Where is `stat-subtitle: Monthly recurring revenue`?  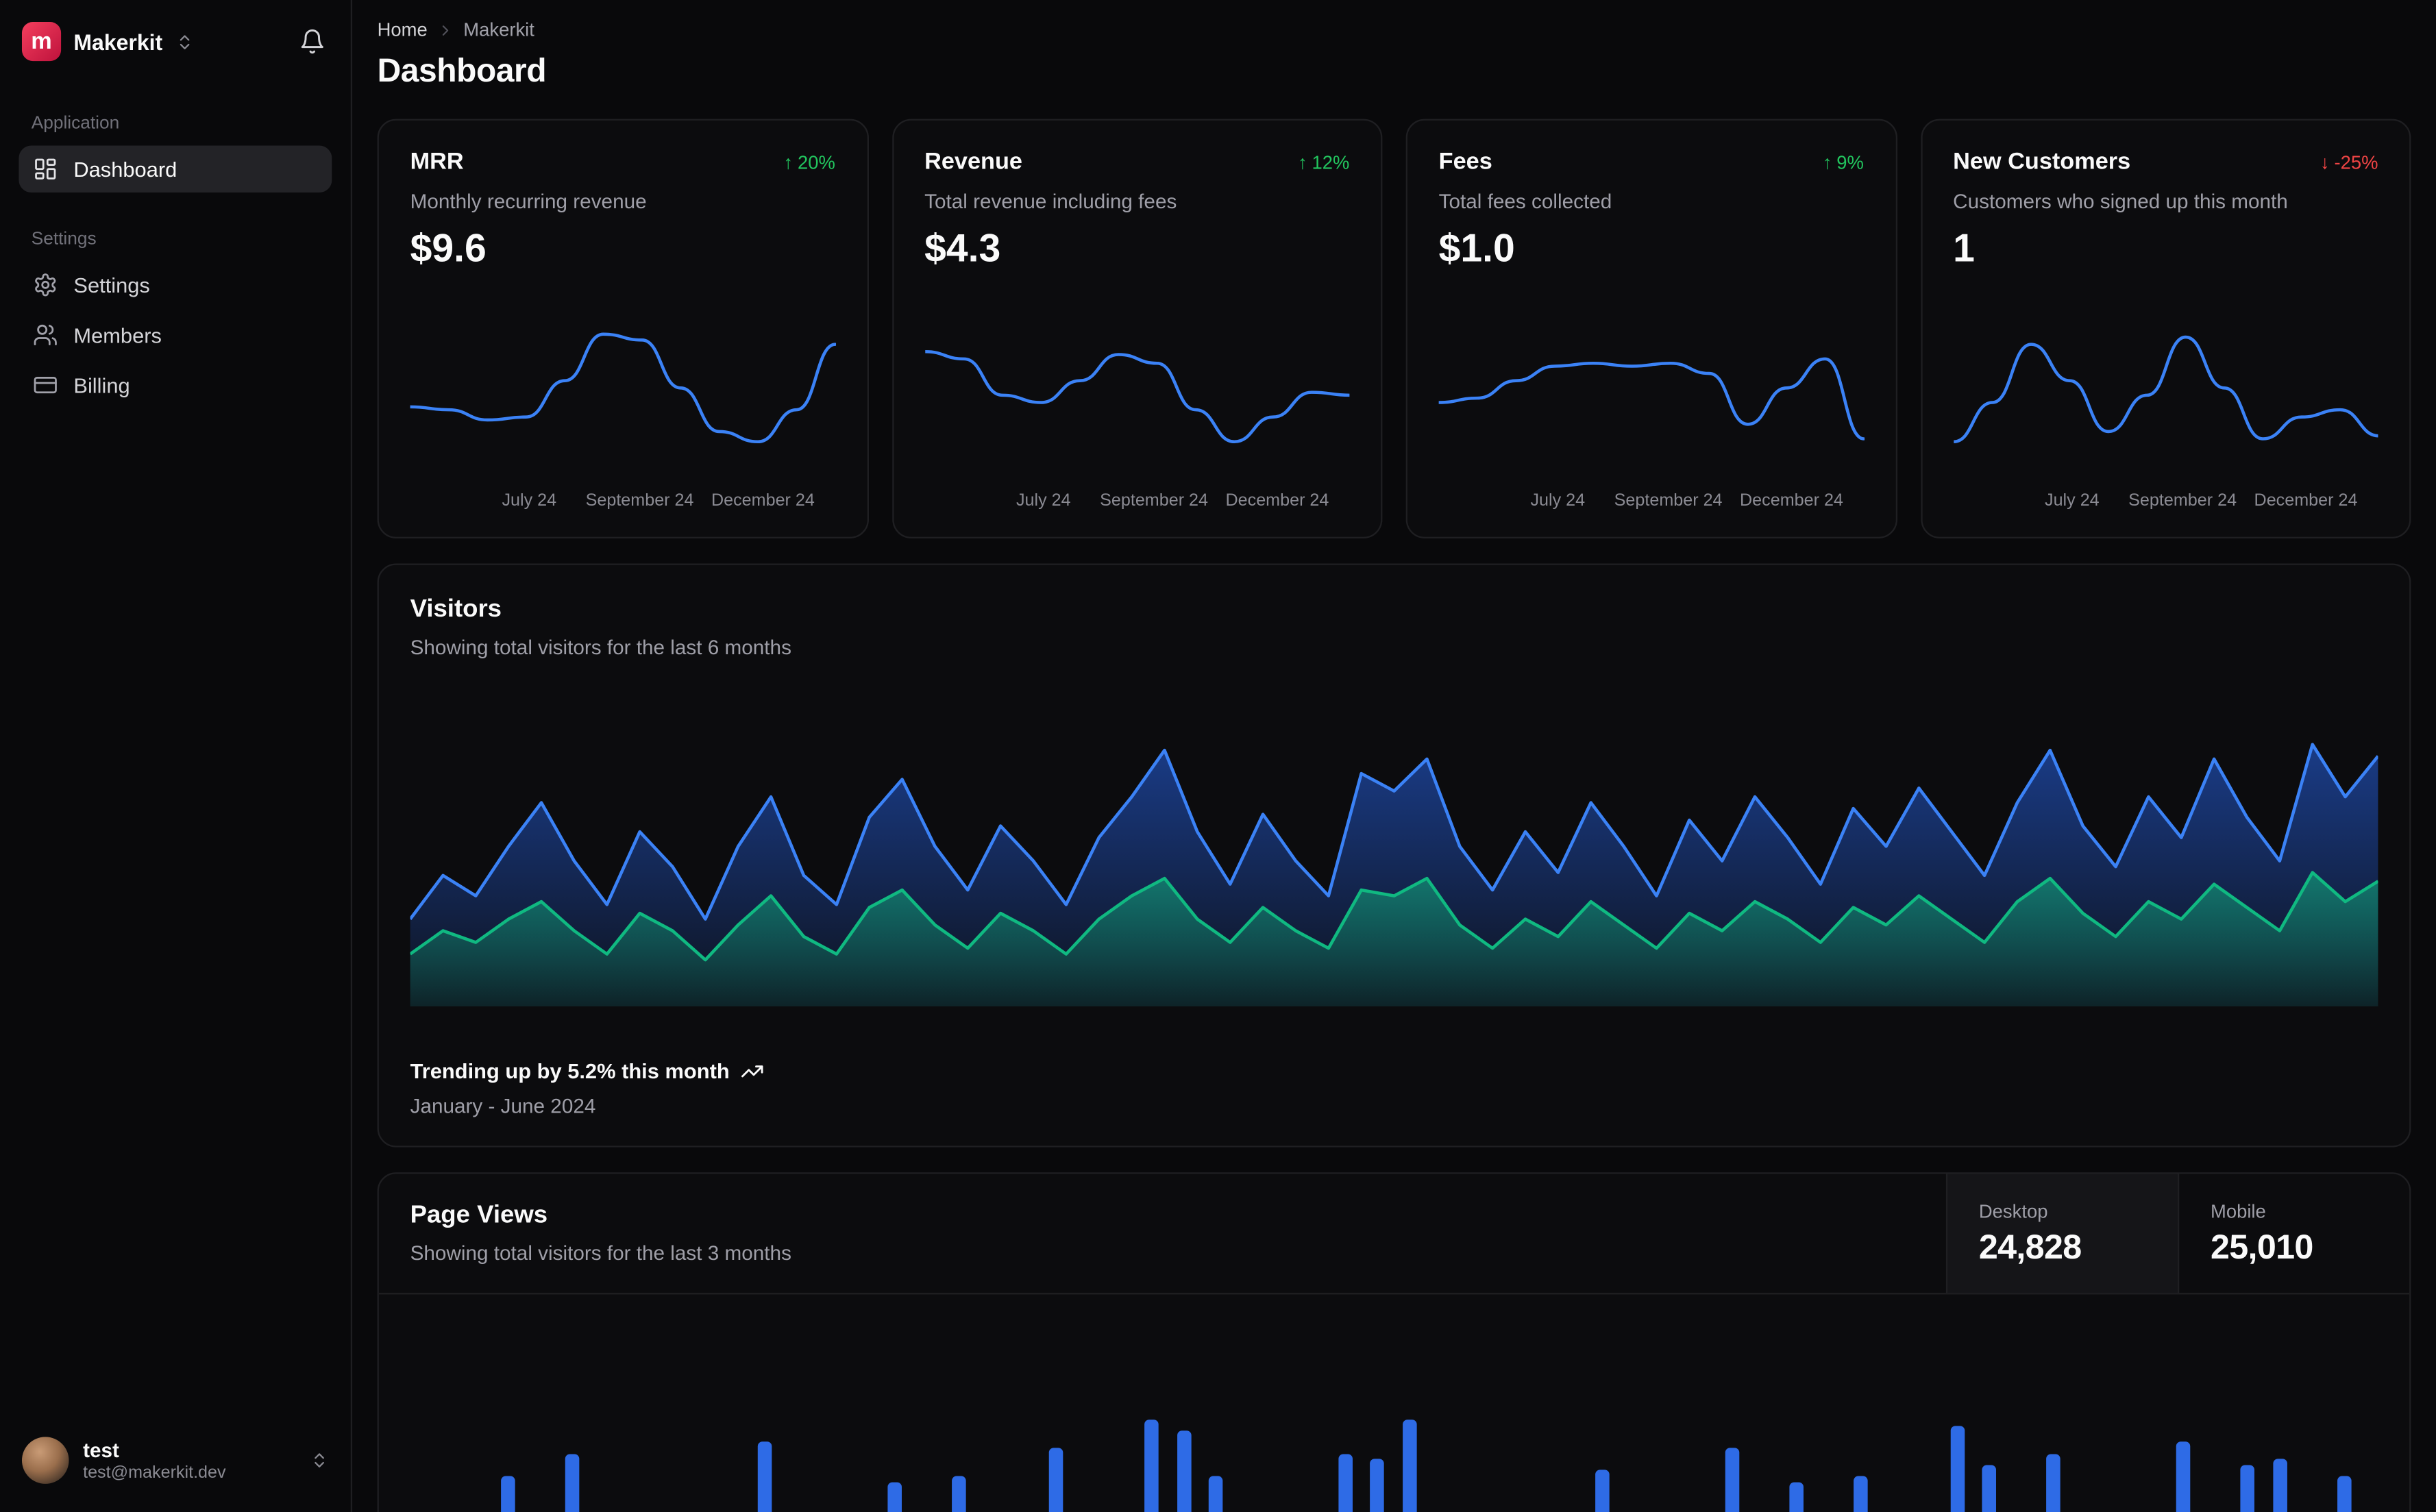 stat-subtitle: Monthly recurring revenue is located at coordinates (528, 201).